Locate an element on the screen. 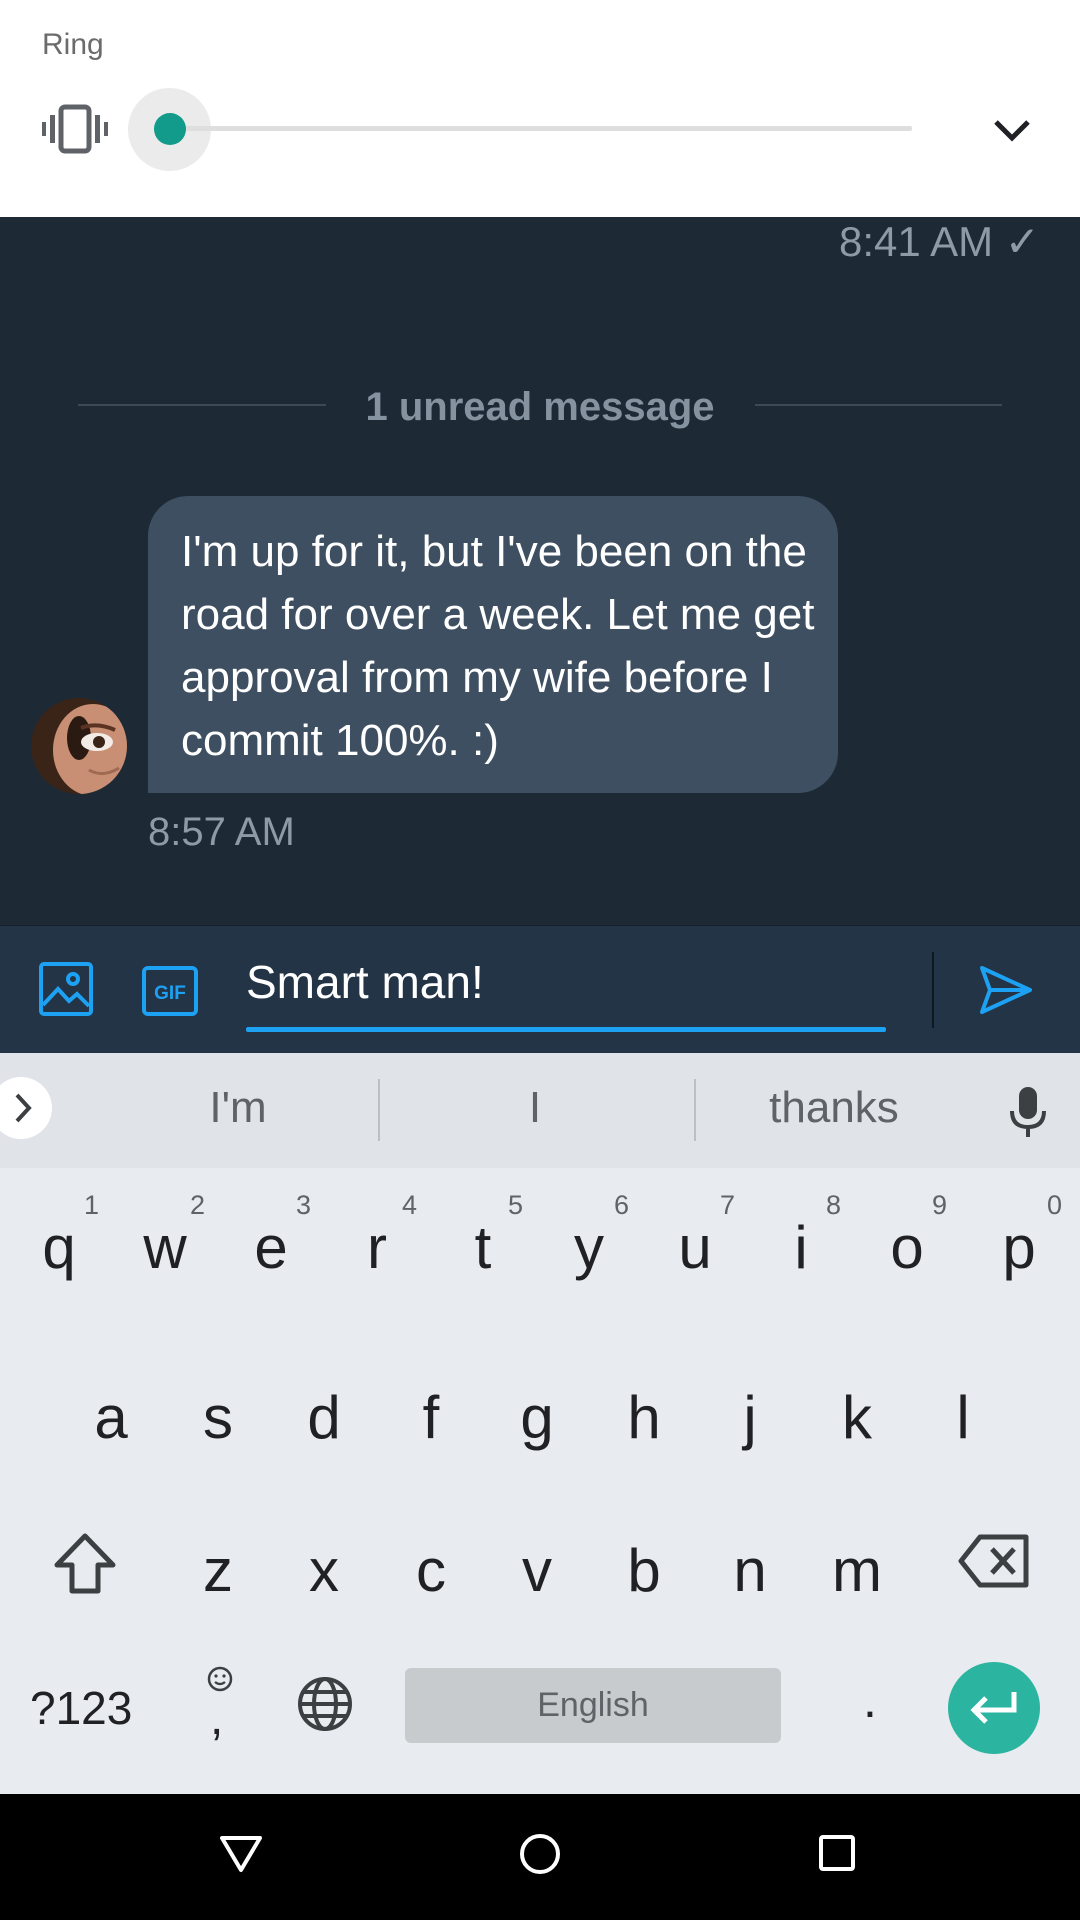  chevron-right-icon is located at coordinates (23, 1108).